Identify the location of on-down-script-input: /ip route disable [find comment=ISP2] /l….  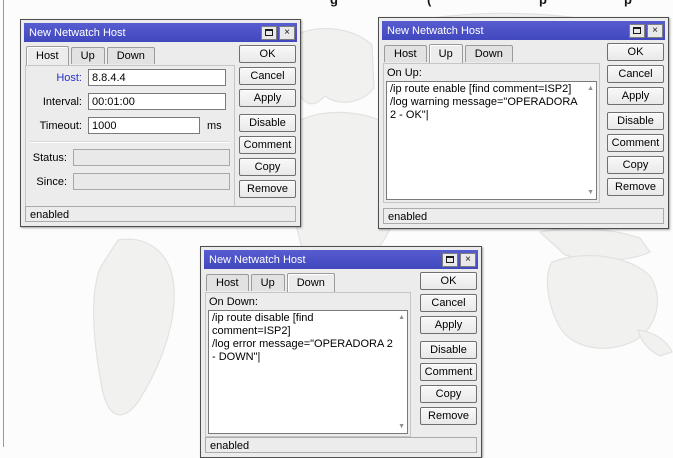
(308, 372).